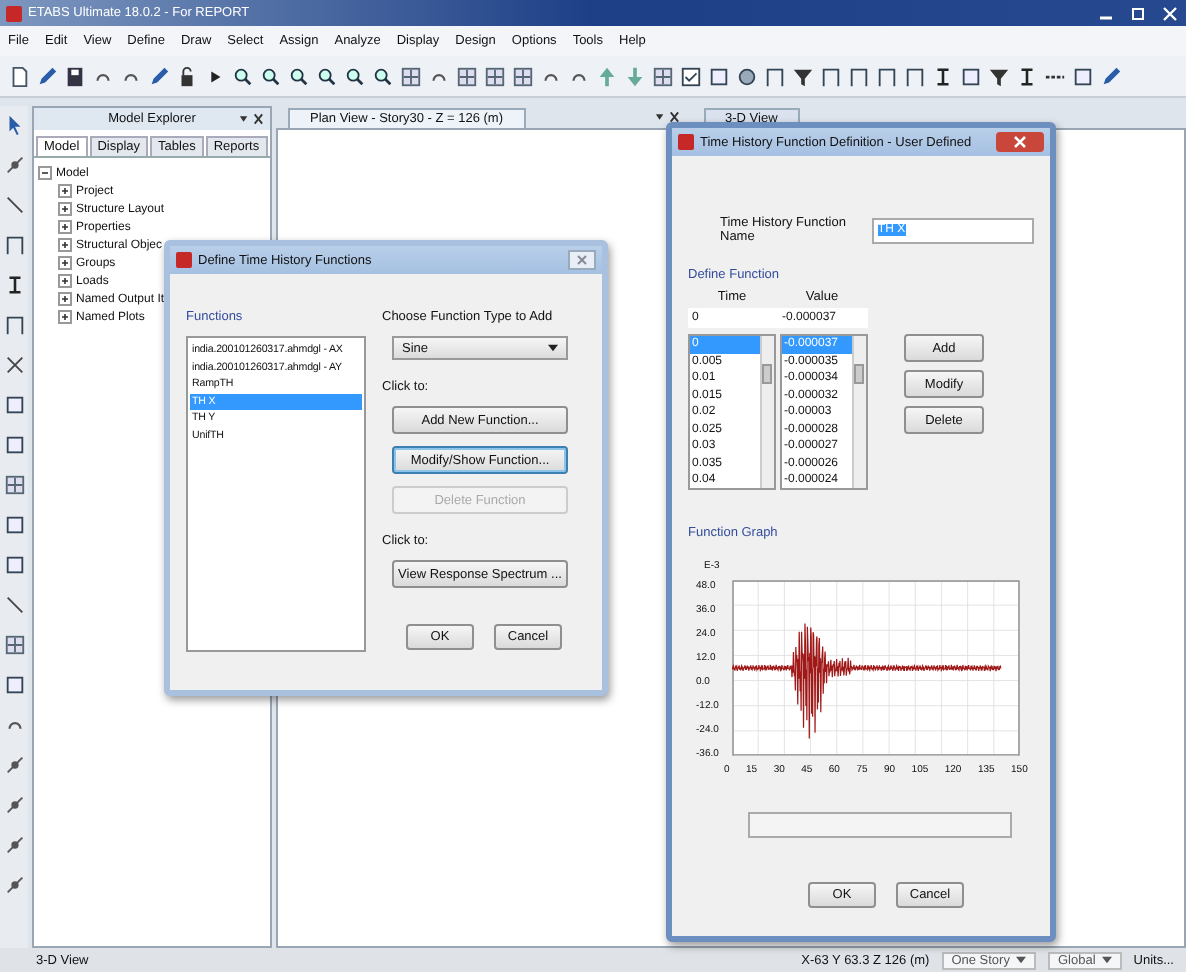  What do you see at coordinates (75, 76) in the screenshot?
I see `save-icon` at bounding box center [75, 76].